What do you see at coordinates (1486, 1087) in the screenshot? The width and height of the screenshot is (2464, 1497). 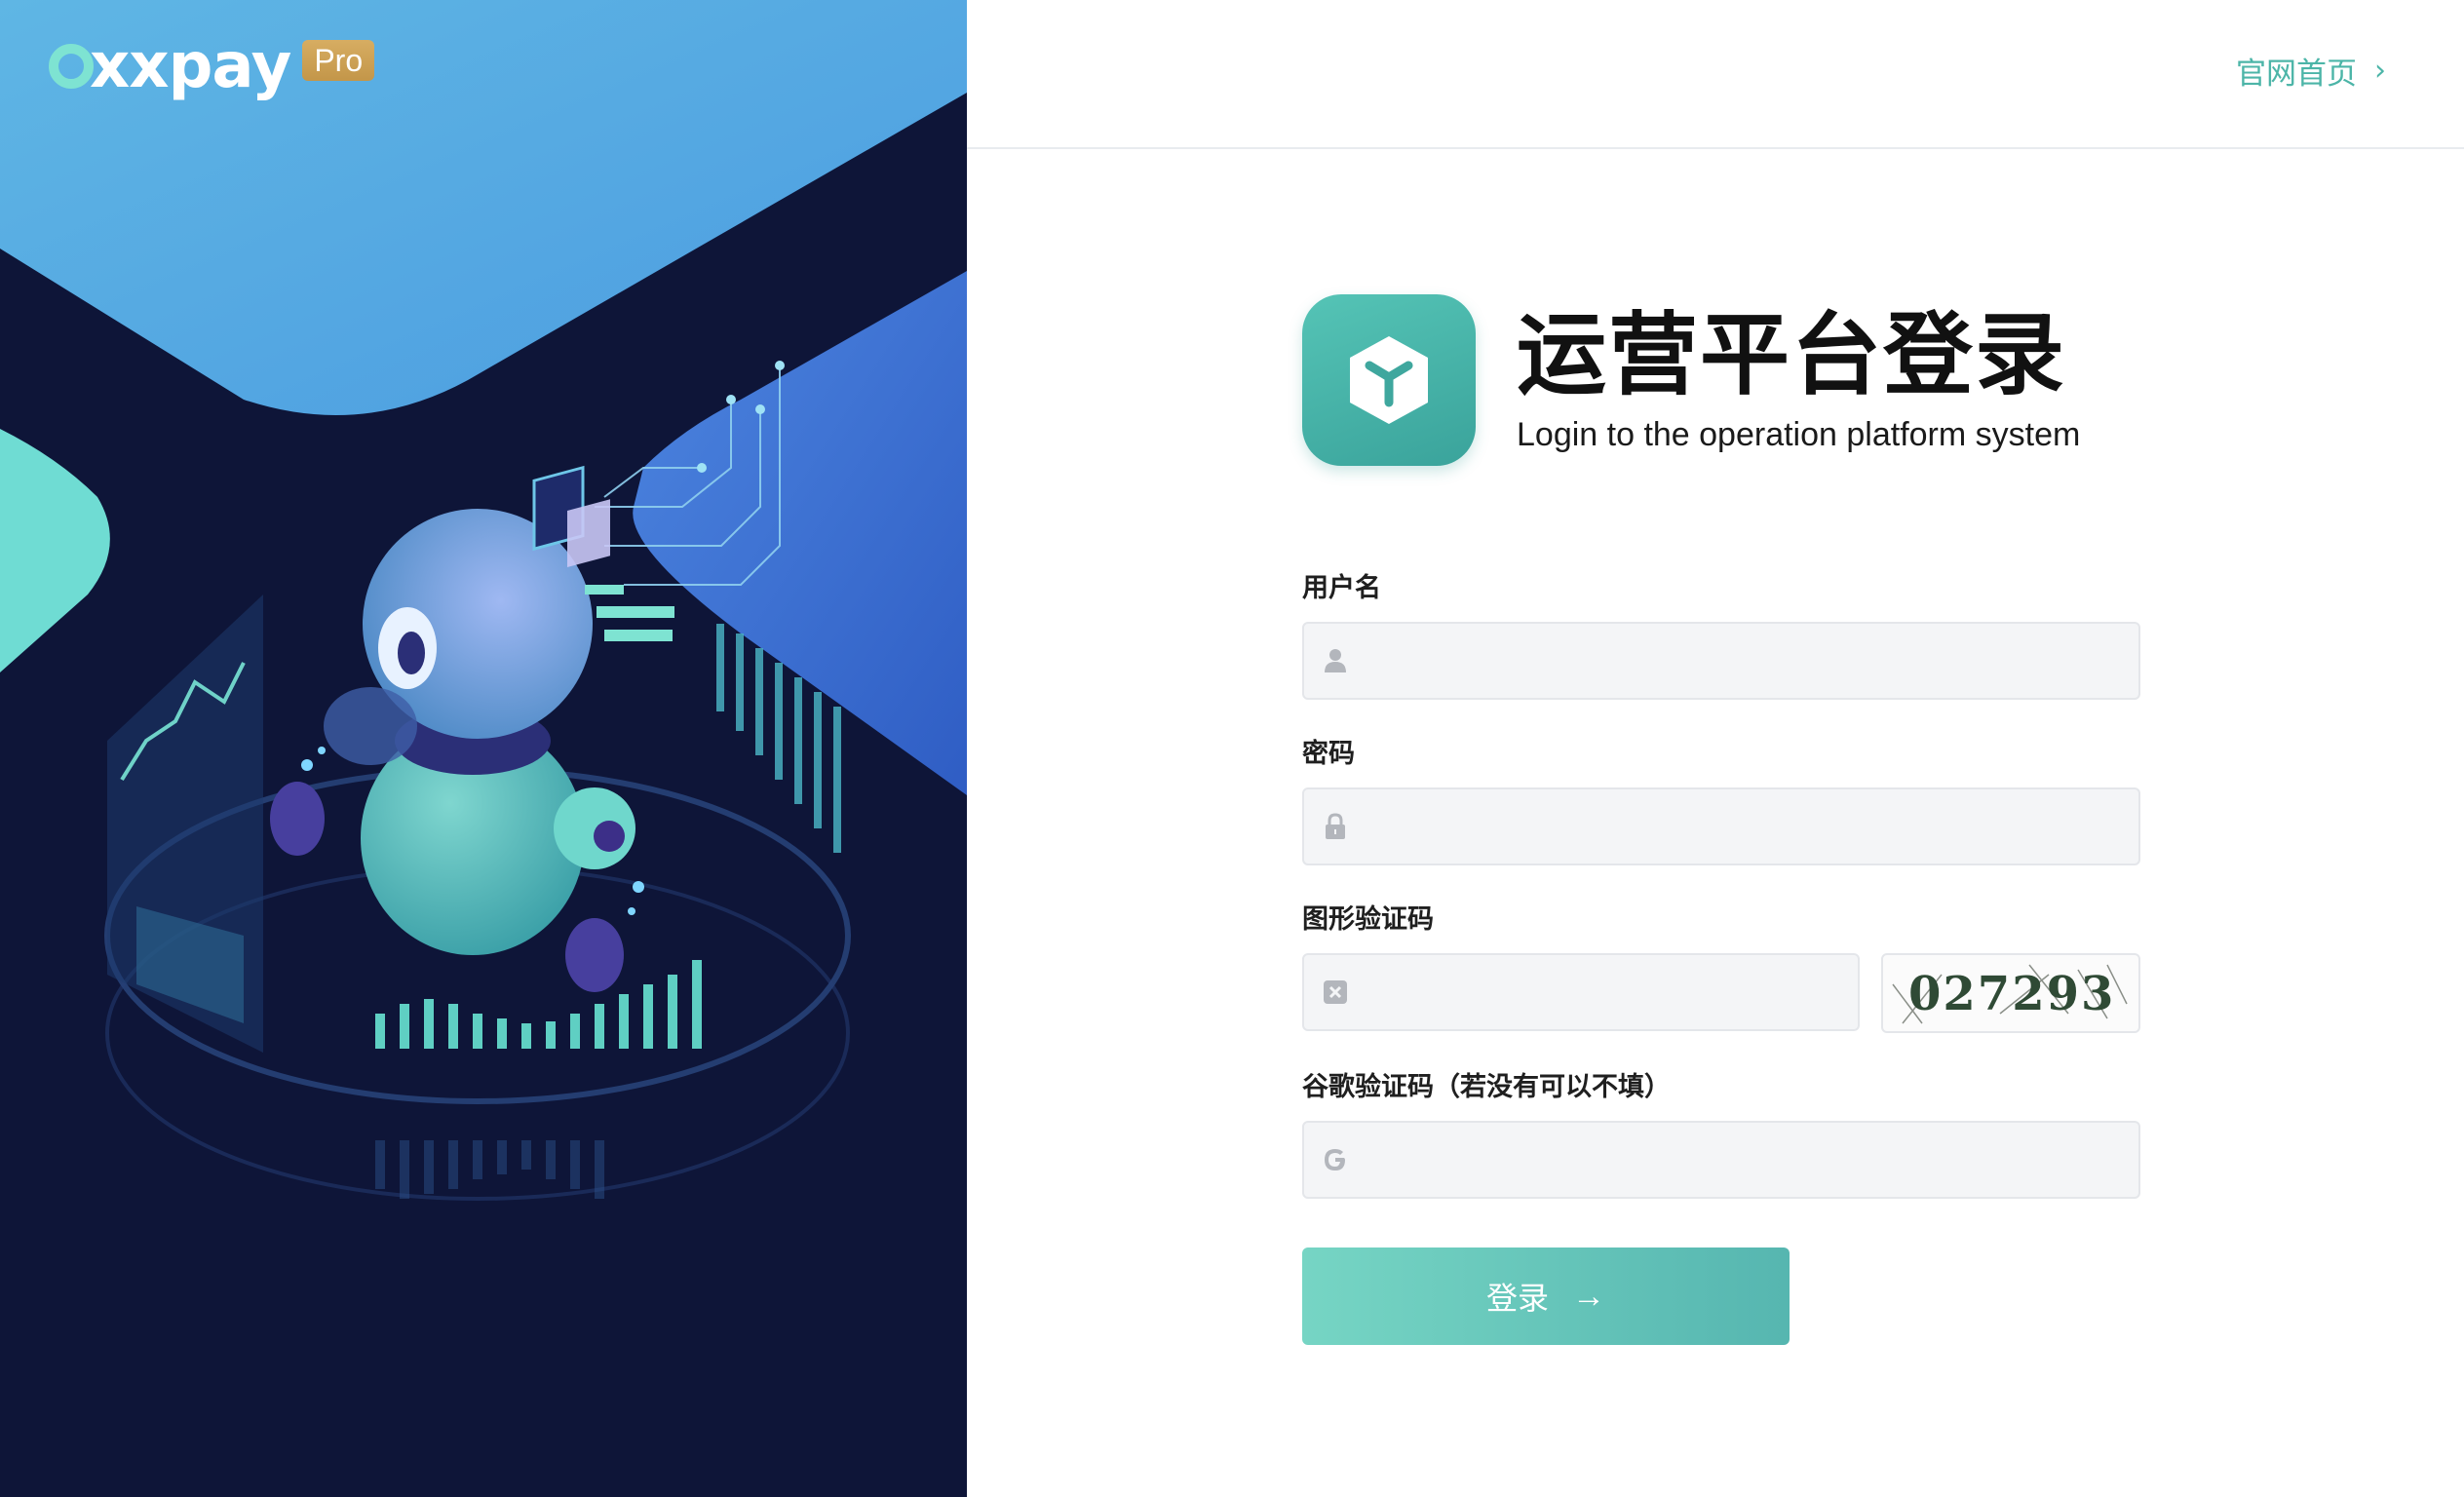 I see `google-code-label: 谷歌验证码（若没有可以不填）` at bounding box center [1486, 1087].